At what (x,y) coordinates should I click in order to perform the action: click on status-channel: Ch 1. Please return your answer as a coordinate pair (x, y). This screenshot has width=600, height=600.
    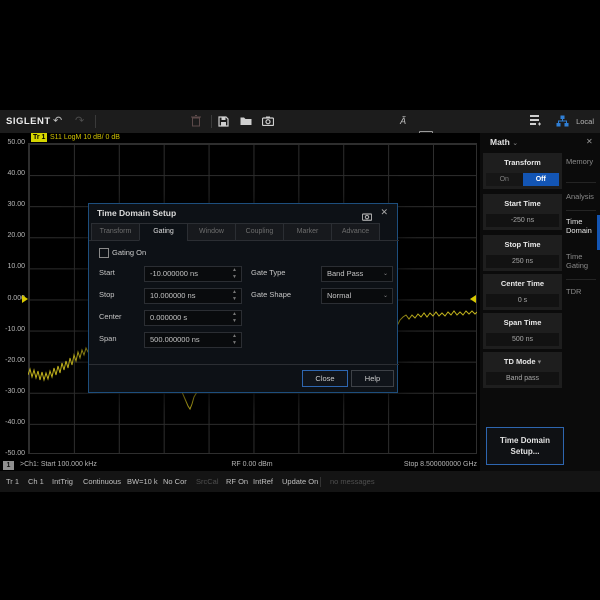
    Looking at the image, I should click on (36, 481).